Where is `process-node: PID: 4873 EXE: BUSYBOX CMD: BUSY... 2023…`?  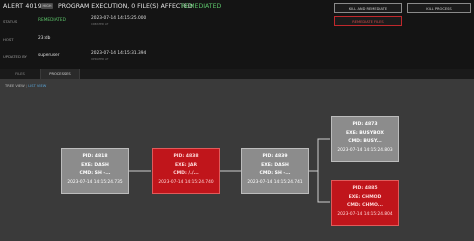 process-node: PID: 4873 EXE: BUSYBOX CMD: BUSY... 2023… is located at coordinates (365, 139).